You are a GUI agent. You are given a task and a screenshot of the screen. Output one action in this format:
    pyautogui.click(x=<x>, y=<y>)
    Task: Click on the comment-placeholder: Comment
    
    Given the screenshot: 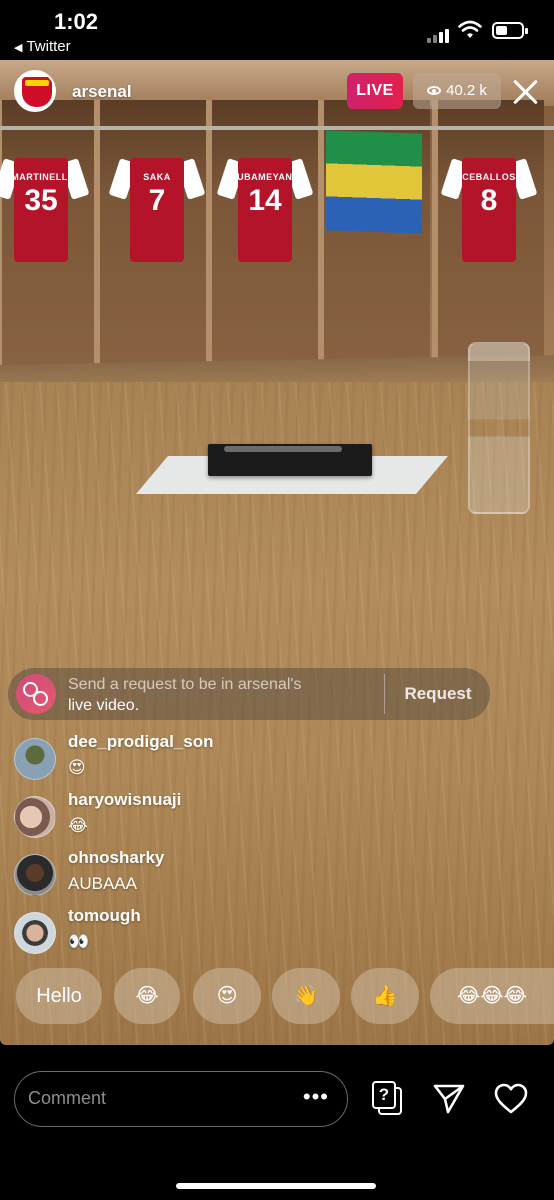 What is the action you would take?
    pyautogui.click(x=67, y=1098)
    